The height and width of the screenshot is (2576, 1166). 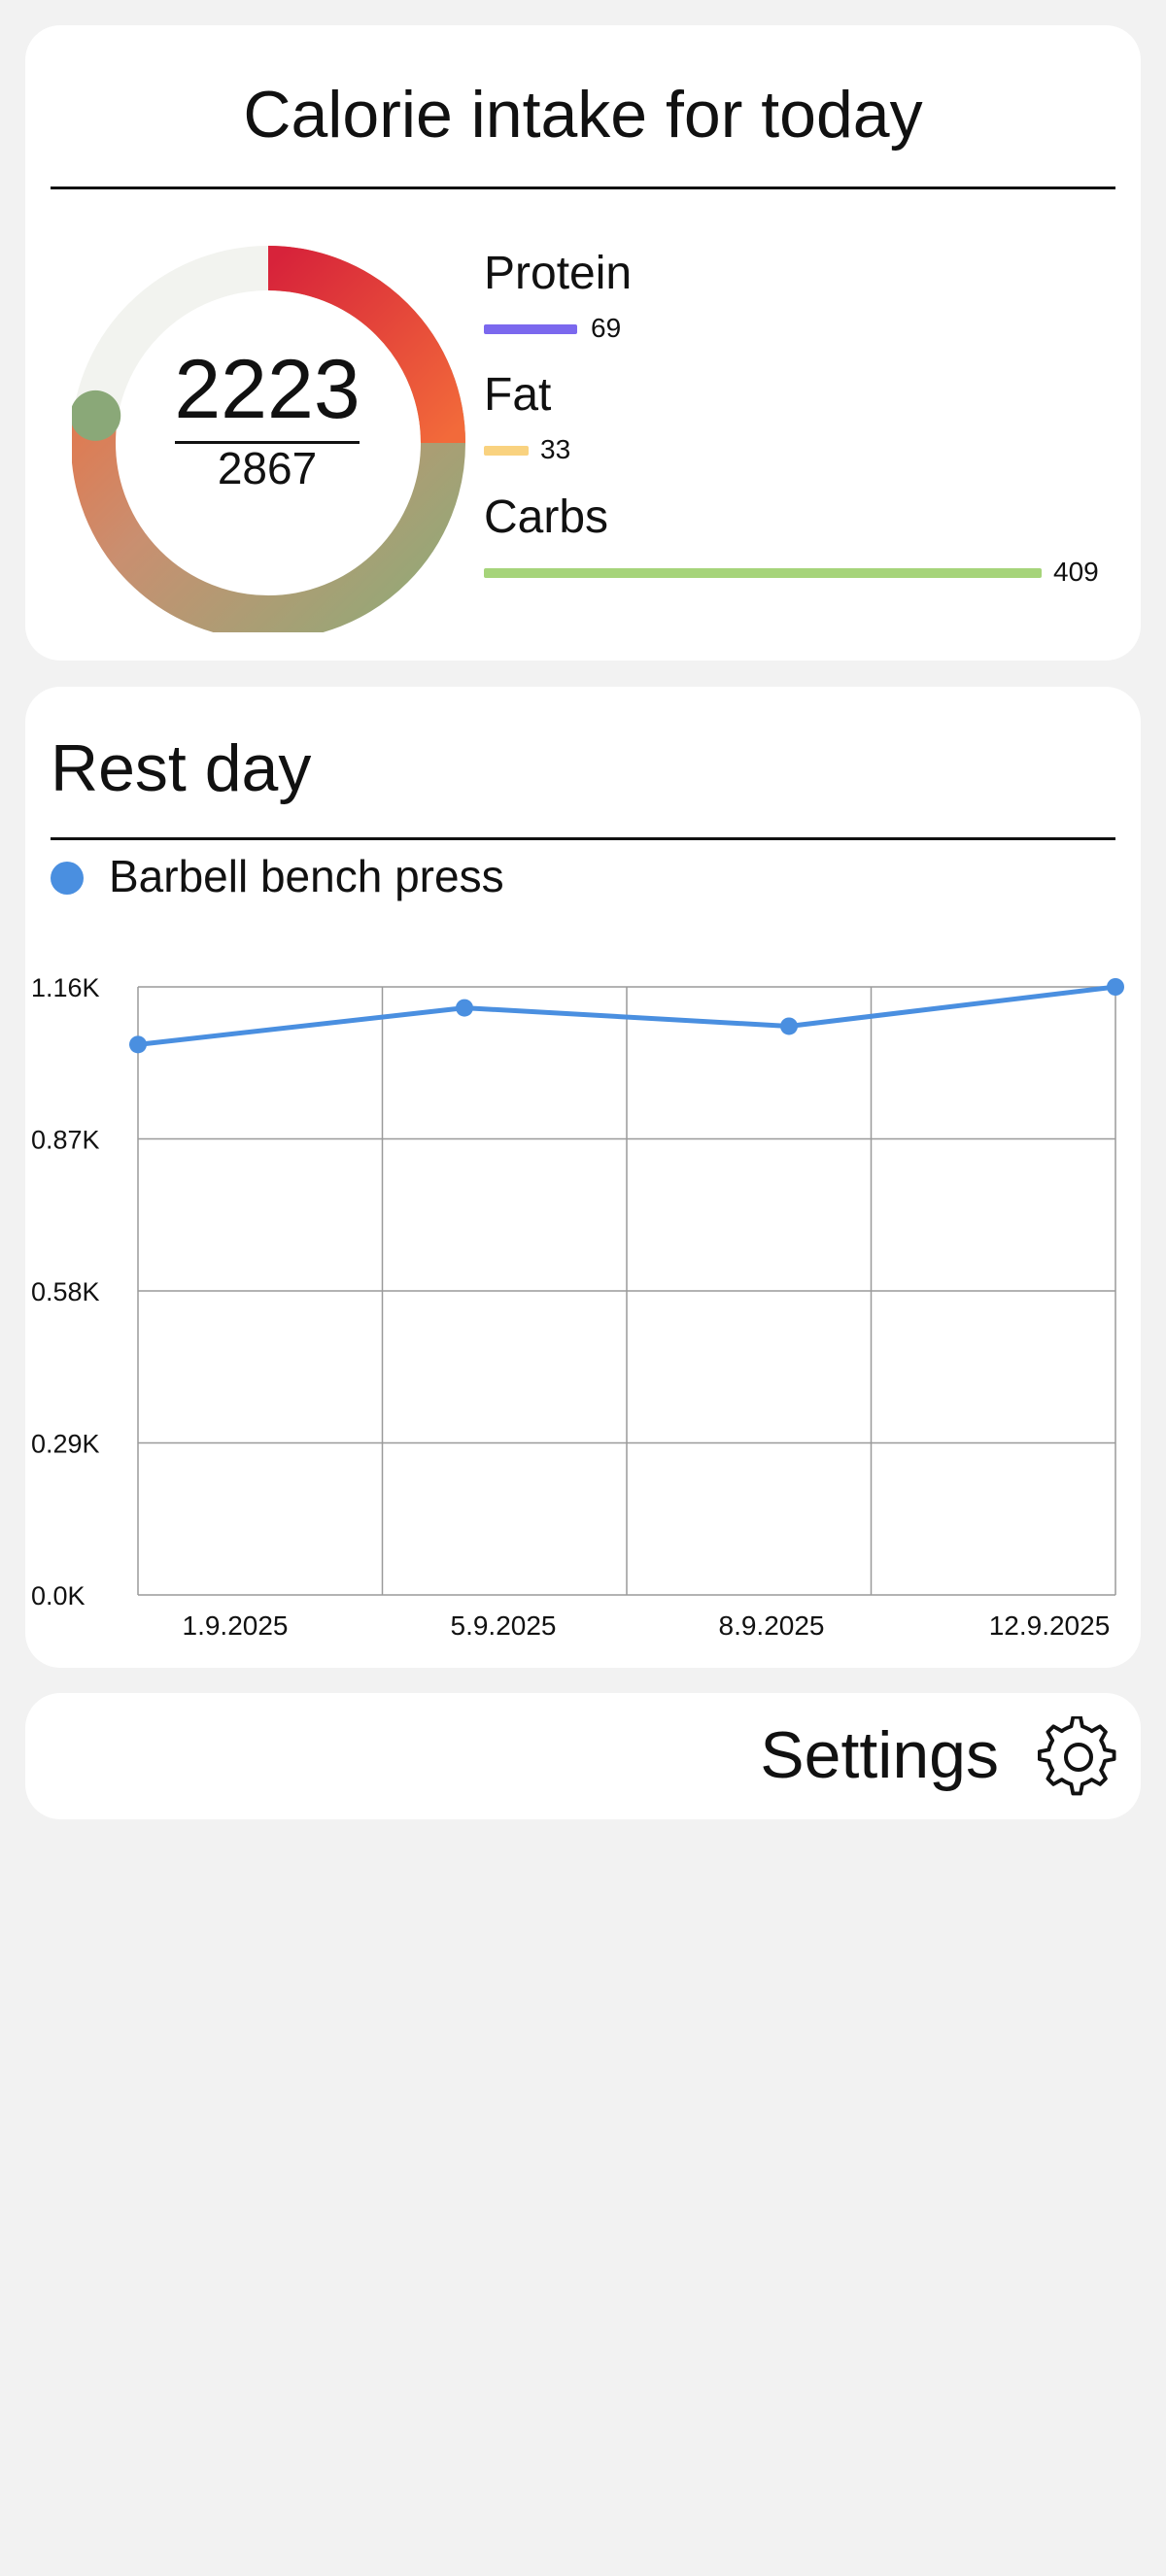 What do you see at coordinates (546, 517) in the screenshot?
I see `macro-carbs-label: Carbs` at bounding box center [546, 517].